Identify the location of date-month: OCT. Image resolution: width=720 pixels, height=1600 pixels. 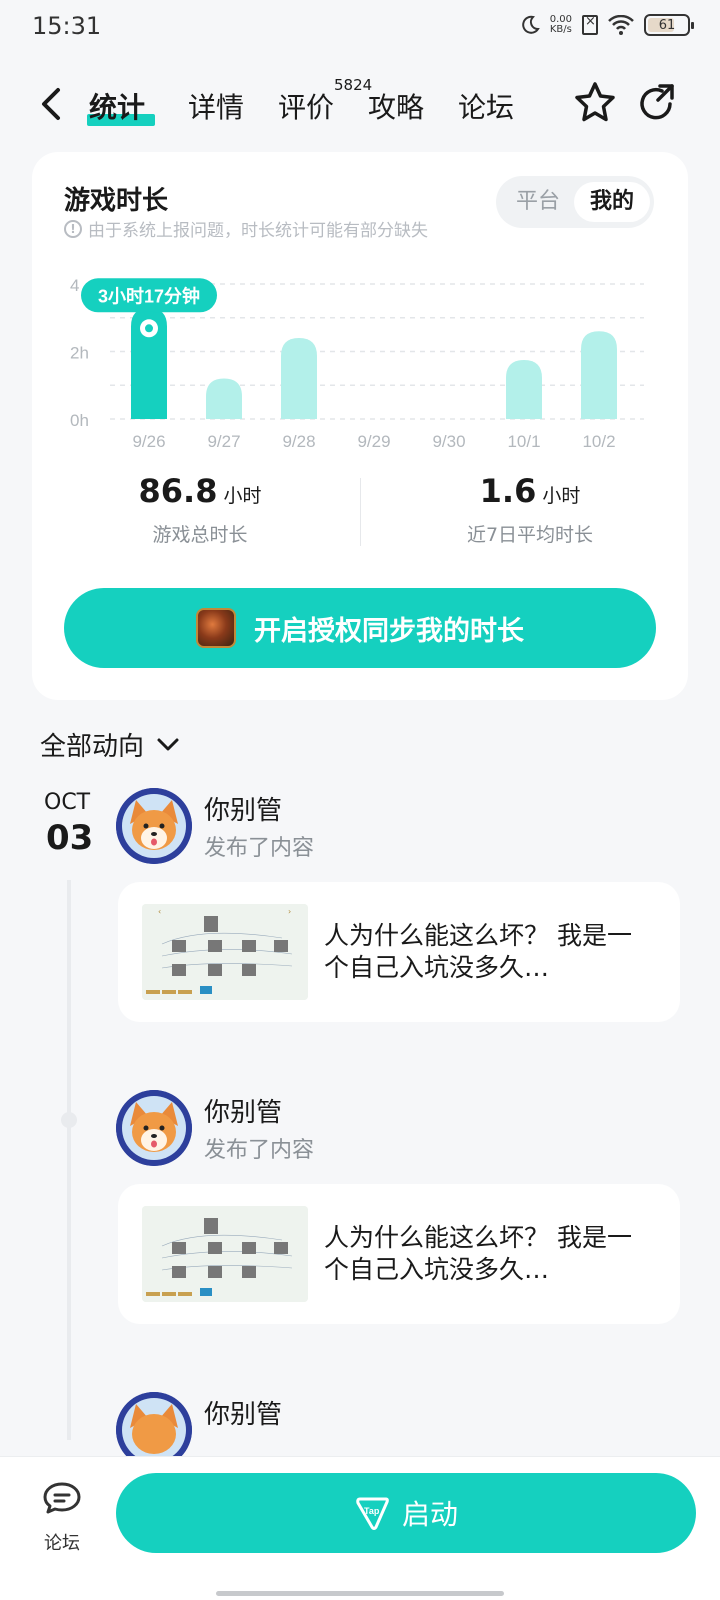
(67, 802).